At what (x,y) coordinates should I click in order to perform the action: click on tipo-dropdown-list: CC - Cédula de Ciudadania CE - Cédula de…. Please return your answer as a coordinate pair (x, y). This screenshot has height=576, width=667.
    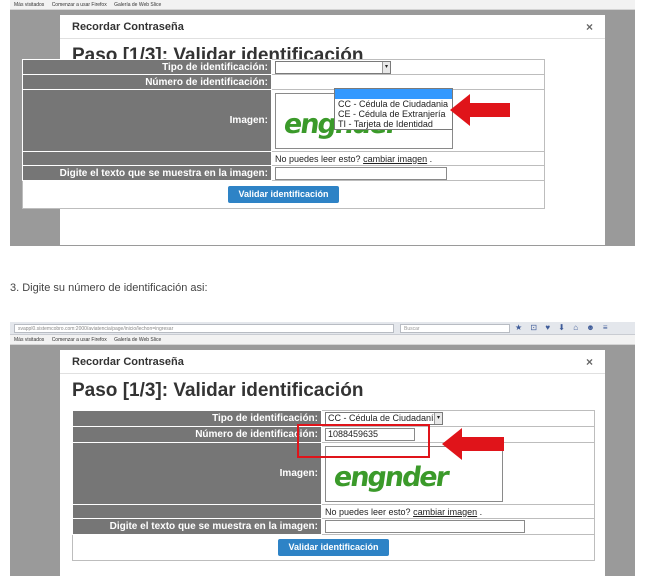
    Looking at the image, I should click on (393, 109).